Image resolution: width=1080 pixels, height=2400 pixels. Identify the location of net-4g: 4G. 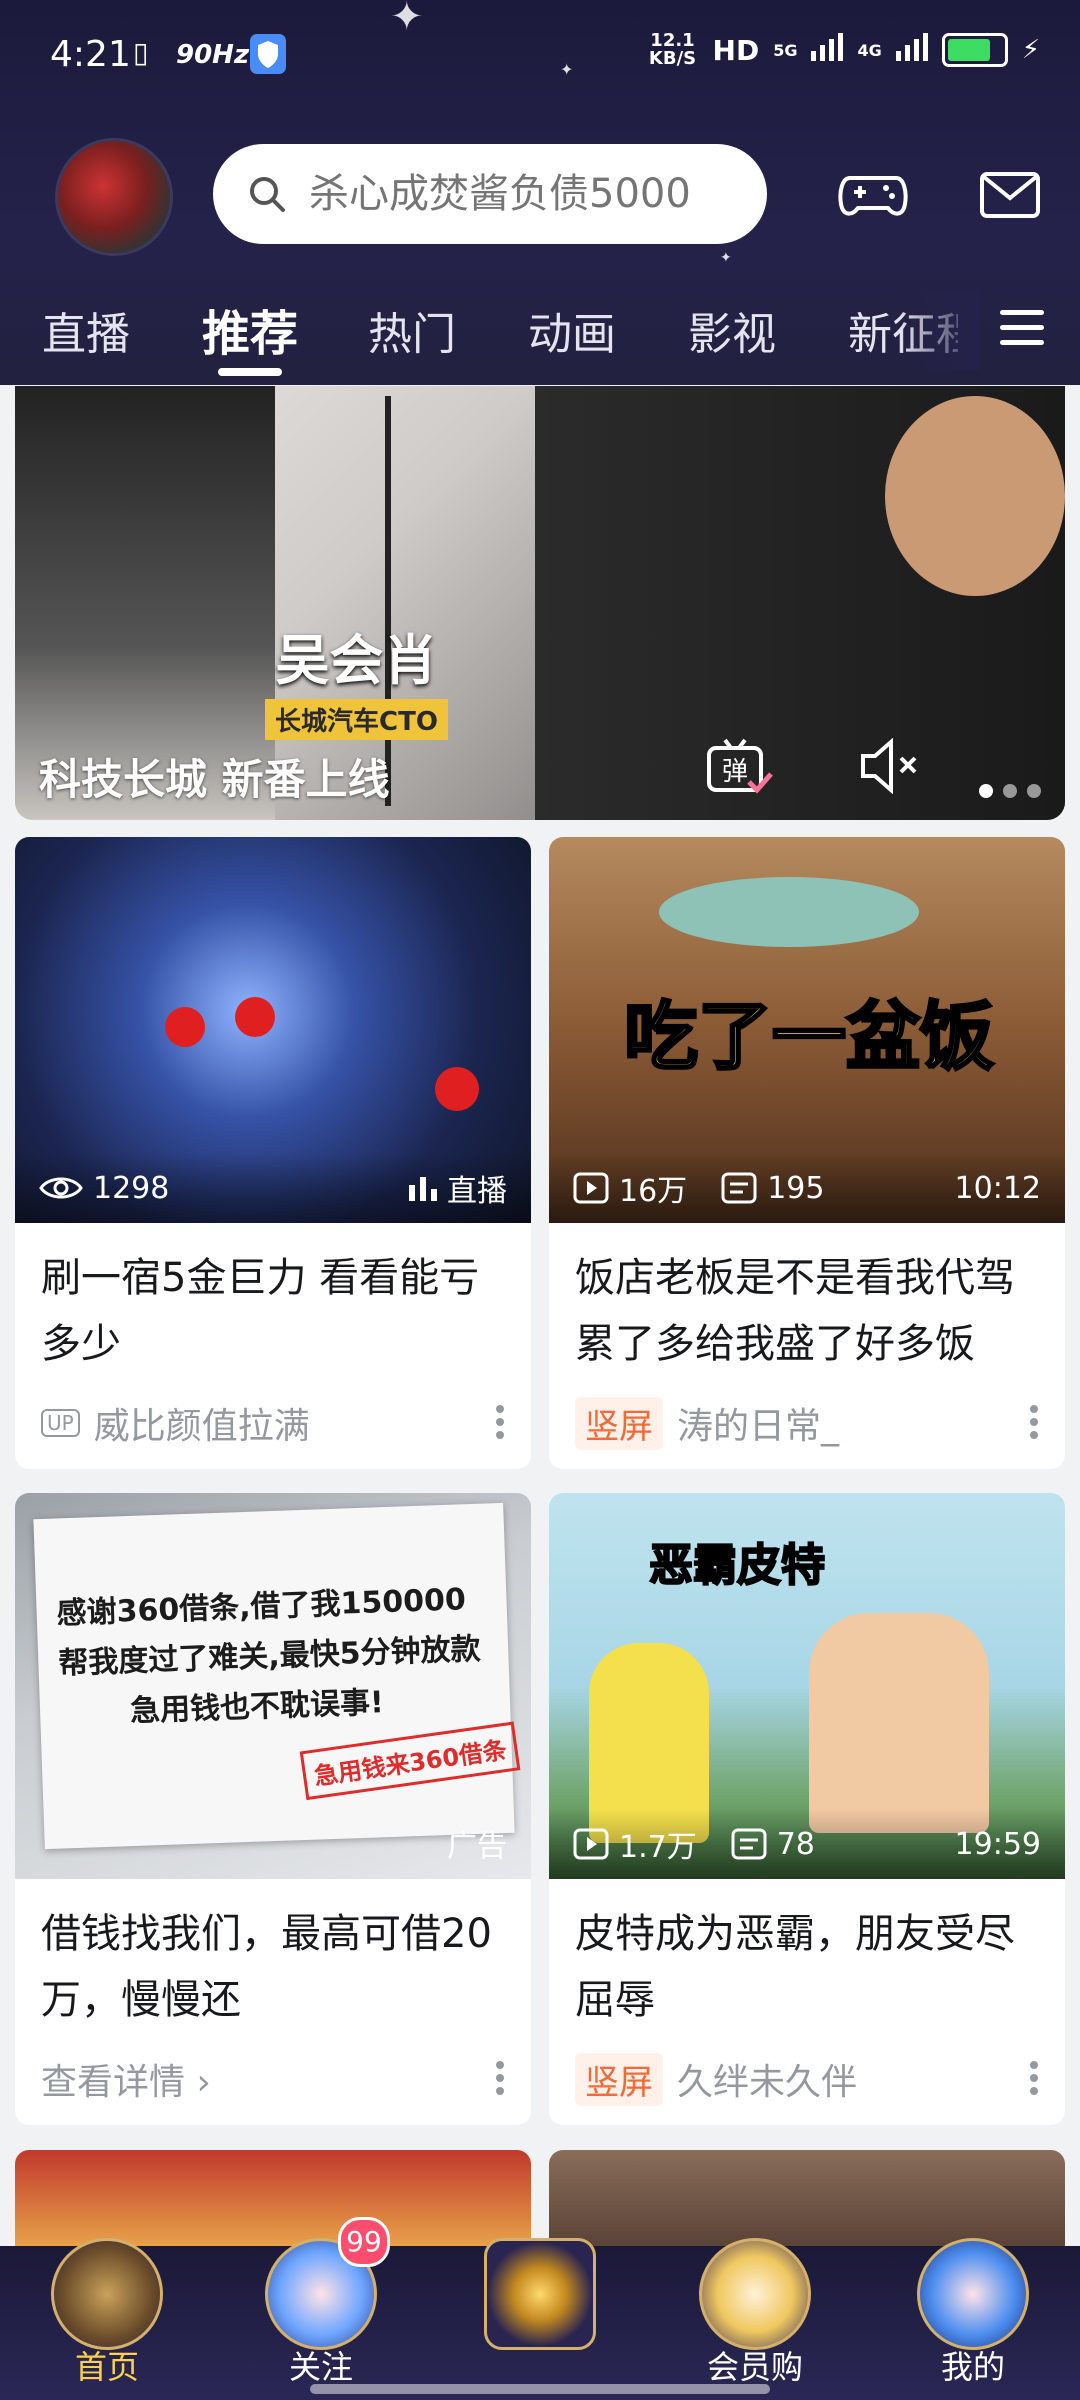
(869, 50).